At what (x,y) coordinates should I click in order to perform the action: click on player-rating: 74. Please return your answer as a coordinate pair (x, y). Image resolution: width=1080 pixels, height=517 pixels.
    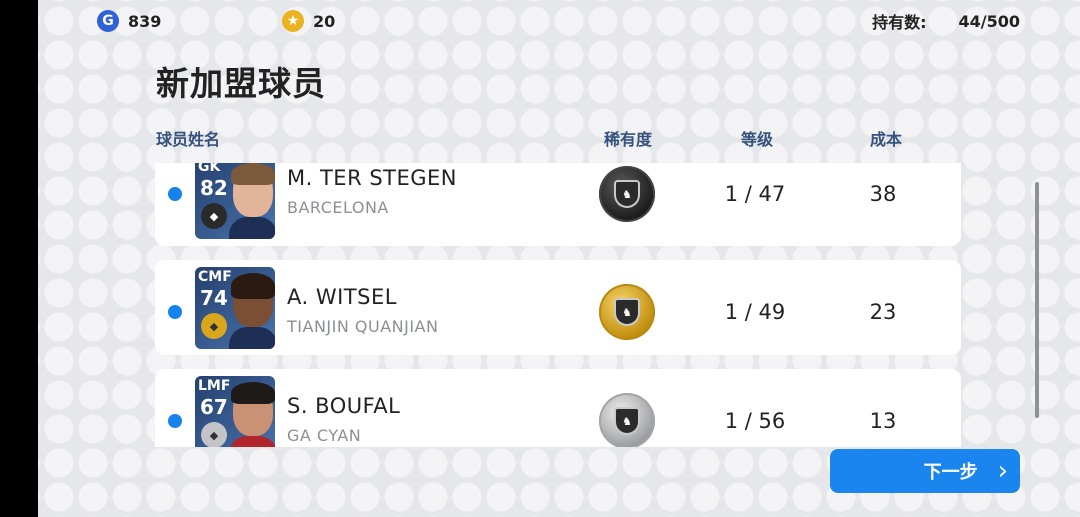
    Looking at the image, I should click on (214, 298).